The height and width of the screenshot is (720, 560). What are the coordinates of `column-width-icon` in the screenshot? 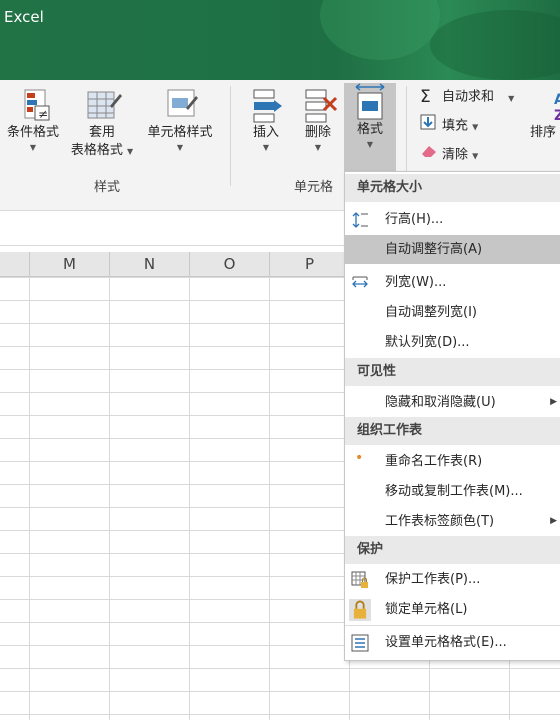 It's located at (360, 282).